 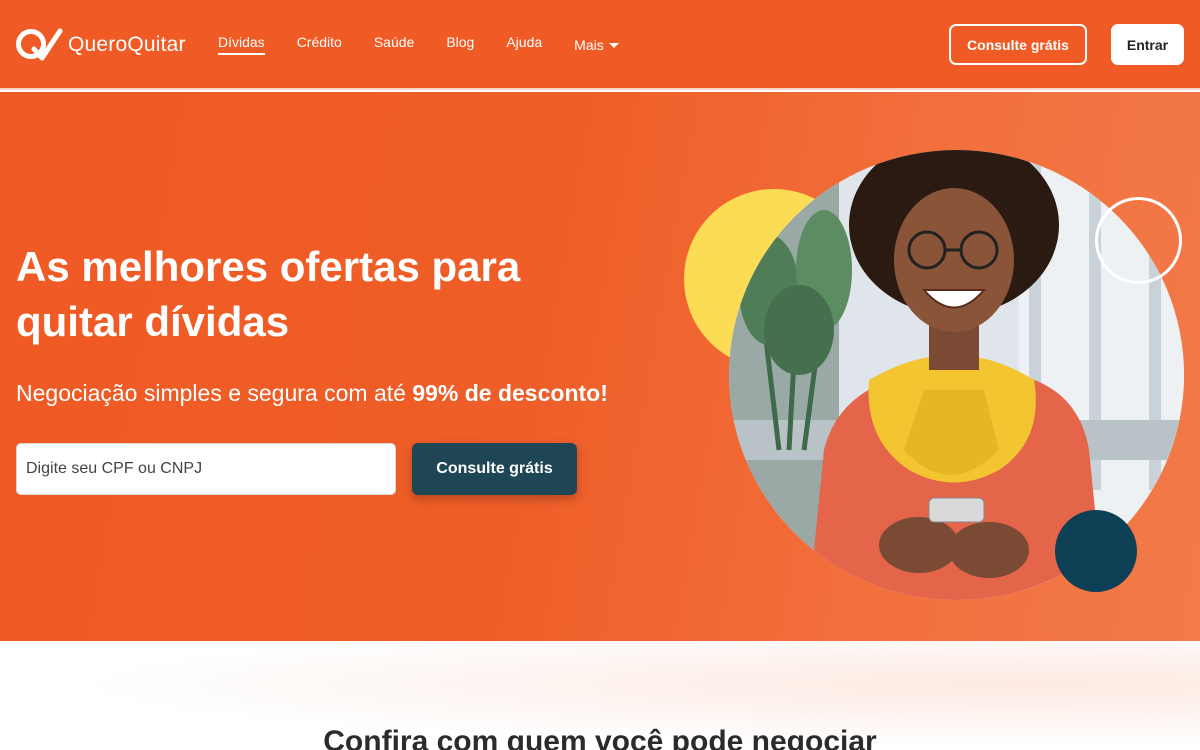 I want to click on section-title: Confira com quem você pode negociar, so click(x=600, y=737).